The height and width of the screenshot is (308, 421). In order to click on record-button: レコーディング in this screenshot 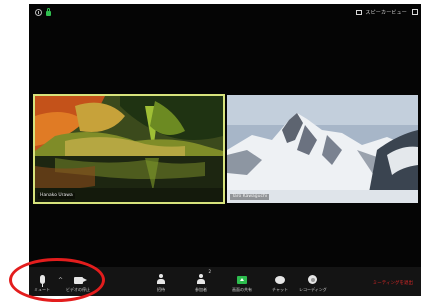, I will do `click(313, 281)`.